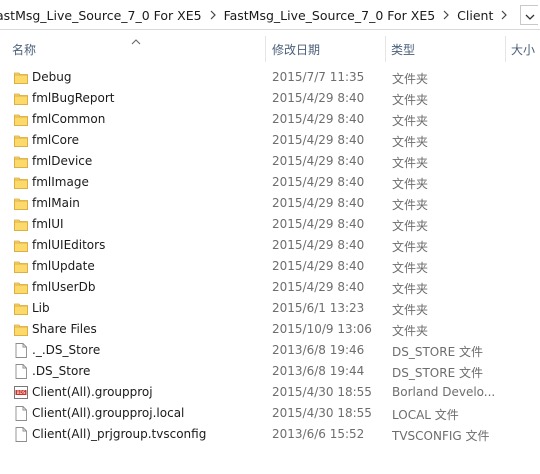 Image resolution: width=540 pixels, height=474 pixels. I want to click on file-modified-date: 2015/7/7 11:35, so click(318, 77).